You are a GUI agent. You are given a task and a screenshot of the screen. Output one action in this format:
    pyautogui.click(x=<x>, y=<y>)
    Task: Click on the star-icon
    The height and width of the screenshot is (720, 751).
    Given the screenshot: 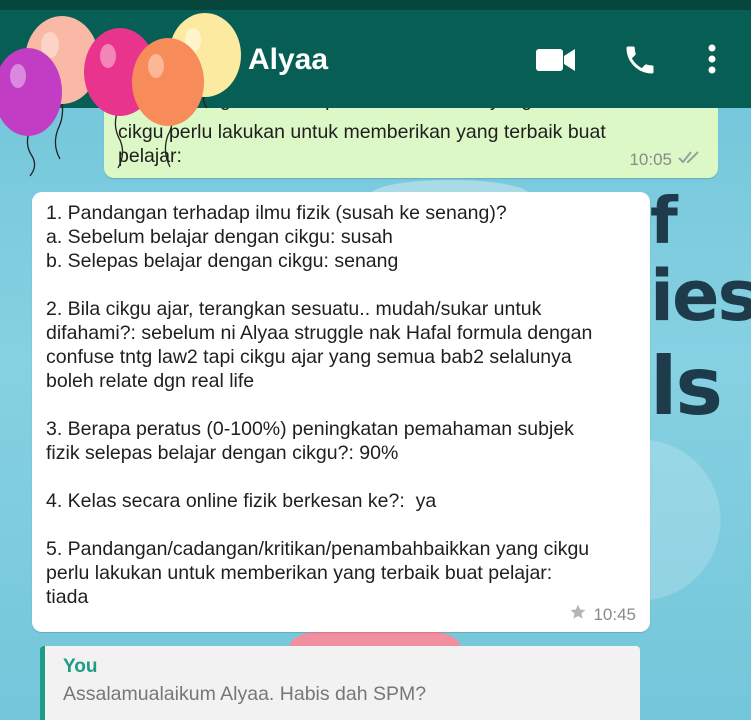 What is the action you would take?
    pyautogui.click(x=578, y=614)
    